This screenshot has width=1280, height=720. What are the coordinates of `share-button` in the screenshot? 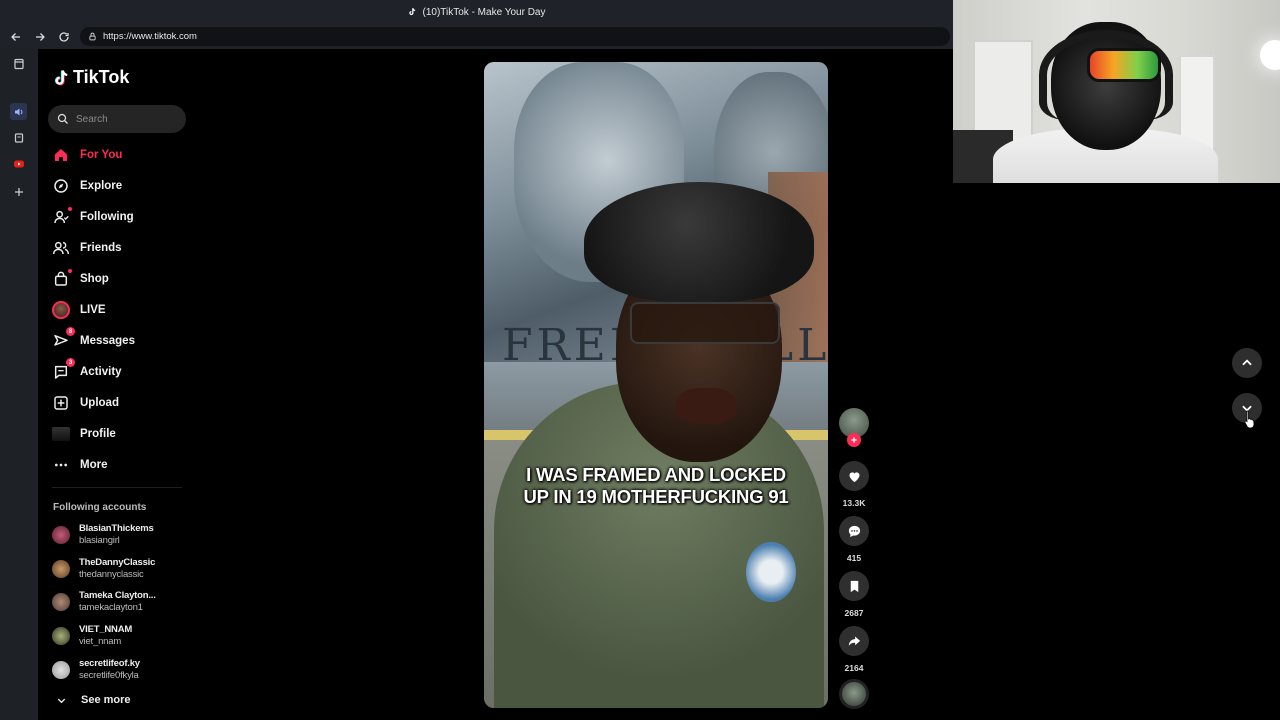 It's located at (854, 641).